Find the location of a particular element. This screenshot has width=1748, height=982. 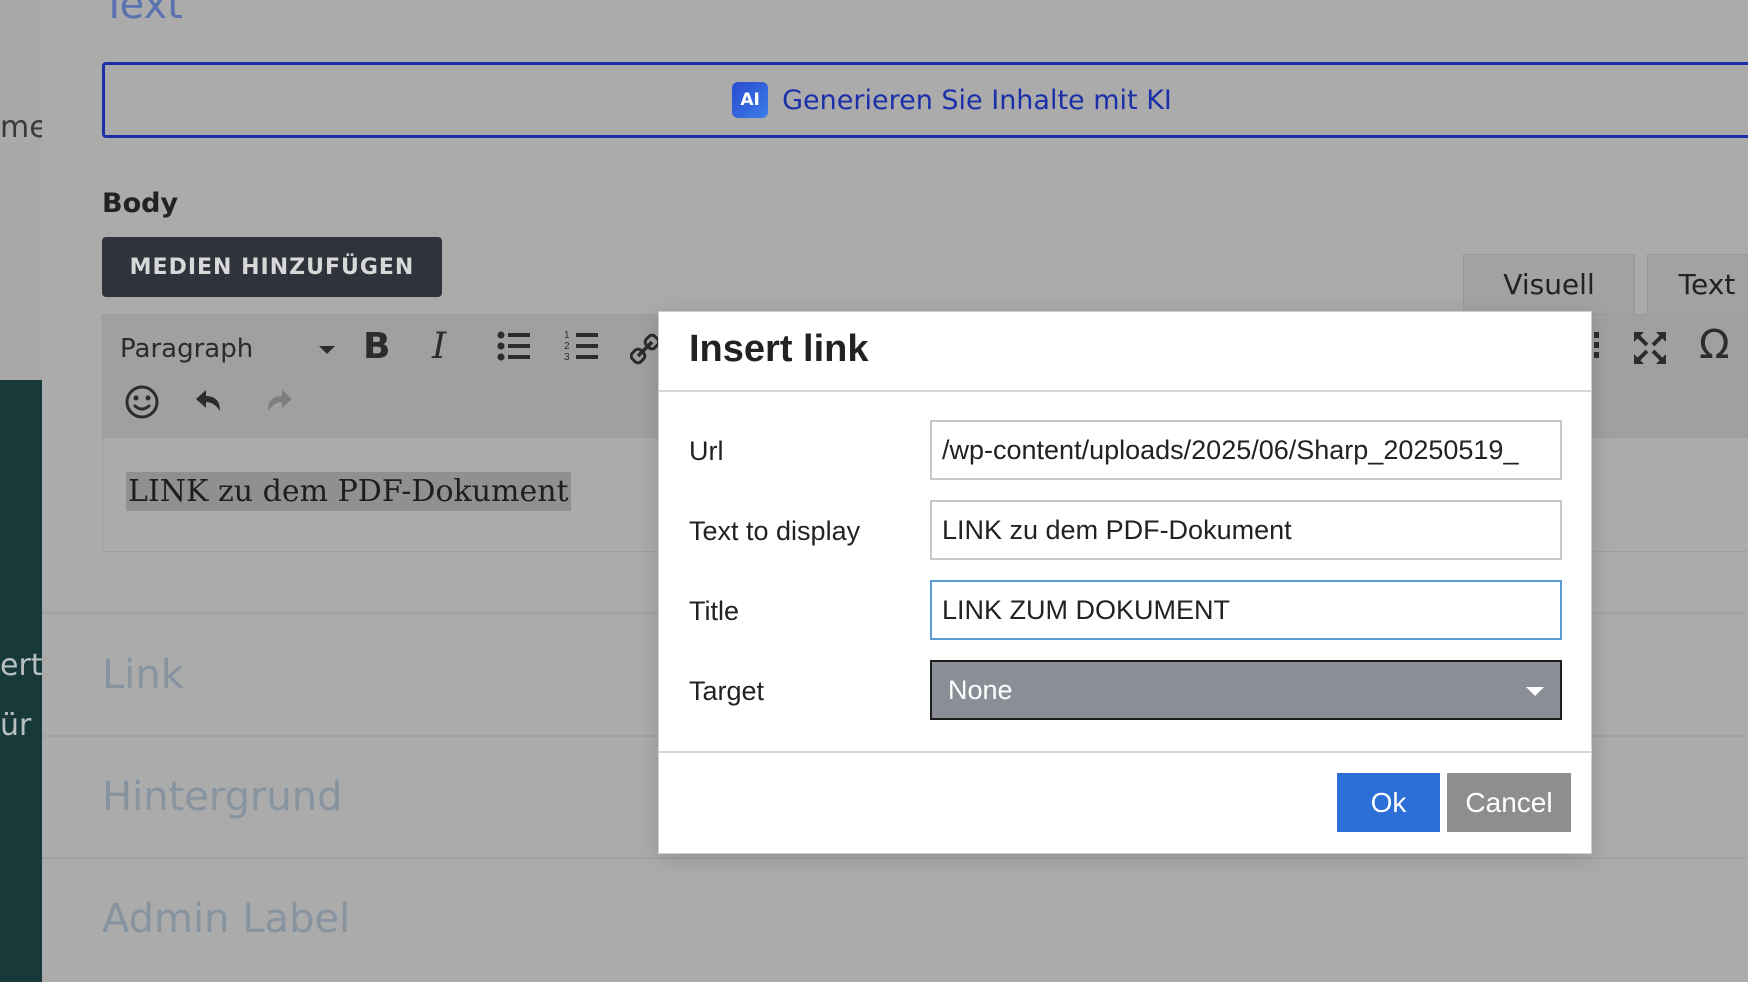

tab-visual: Visuell is located at coordinates (1549, 284).